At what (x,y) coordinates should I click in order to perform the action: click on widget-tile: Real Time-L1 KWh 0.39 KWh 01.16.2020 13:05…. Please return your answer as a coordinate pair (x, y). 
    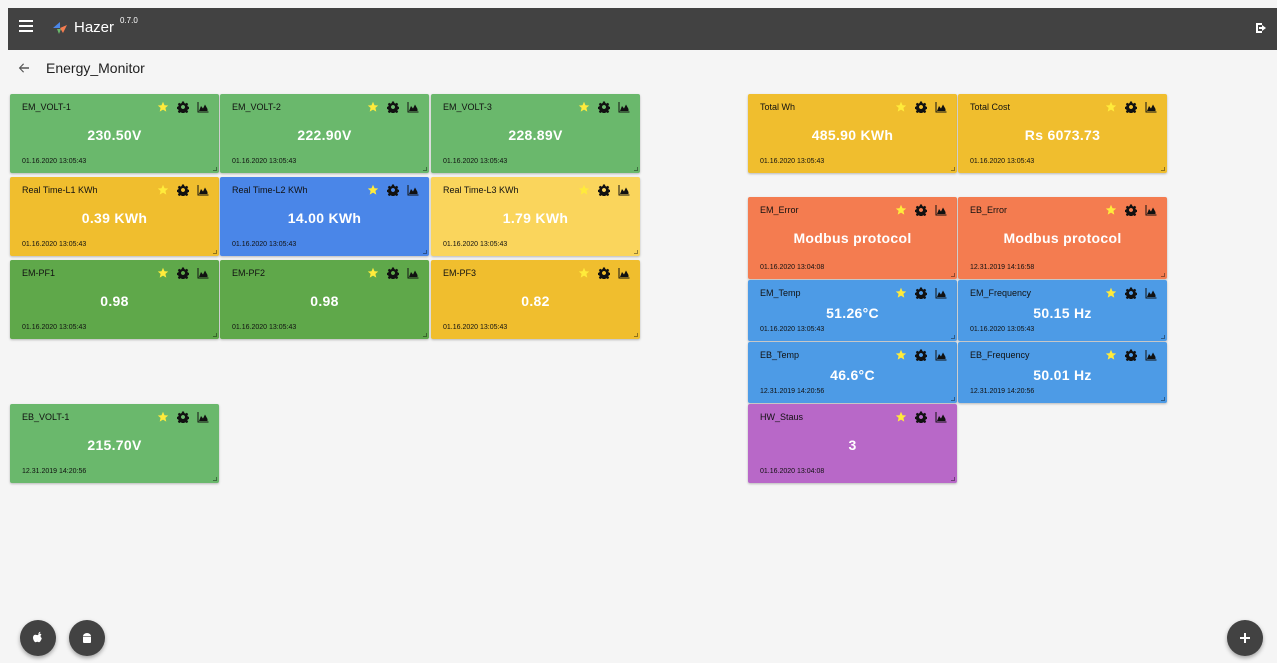
    Looking at the image, I should click on (114, 216).